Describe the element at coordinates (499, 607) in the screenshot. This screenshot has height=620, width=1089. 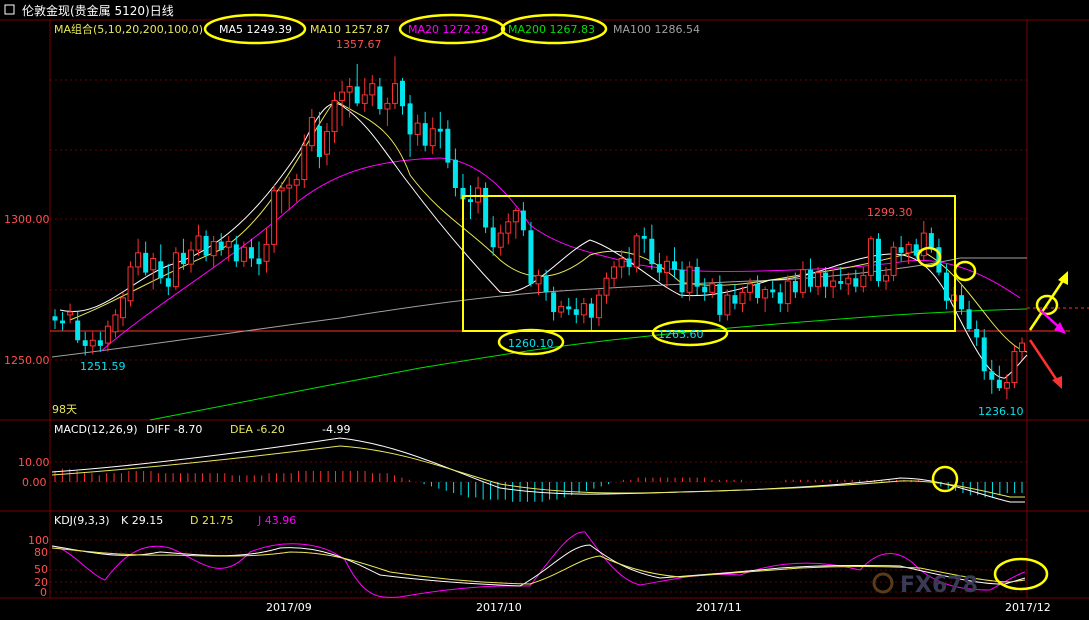
I see `x-label-oct: 2017/10` at that location.